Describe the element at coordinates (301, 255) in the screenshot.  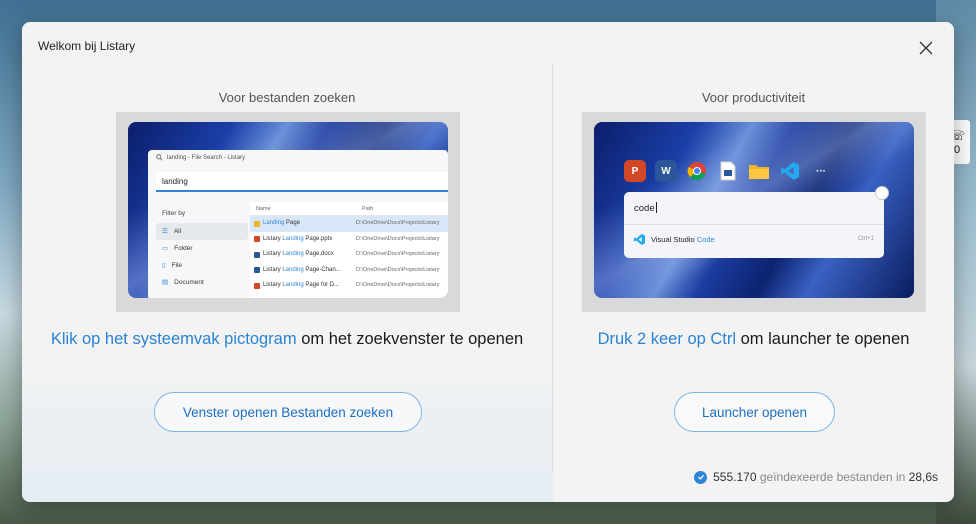
I see `result-name: Listary Landing Page.docx` at that location.